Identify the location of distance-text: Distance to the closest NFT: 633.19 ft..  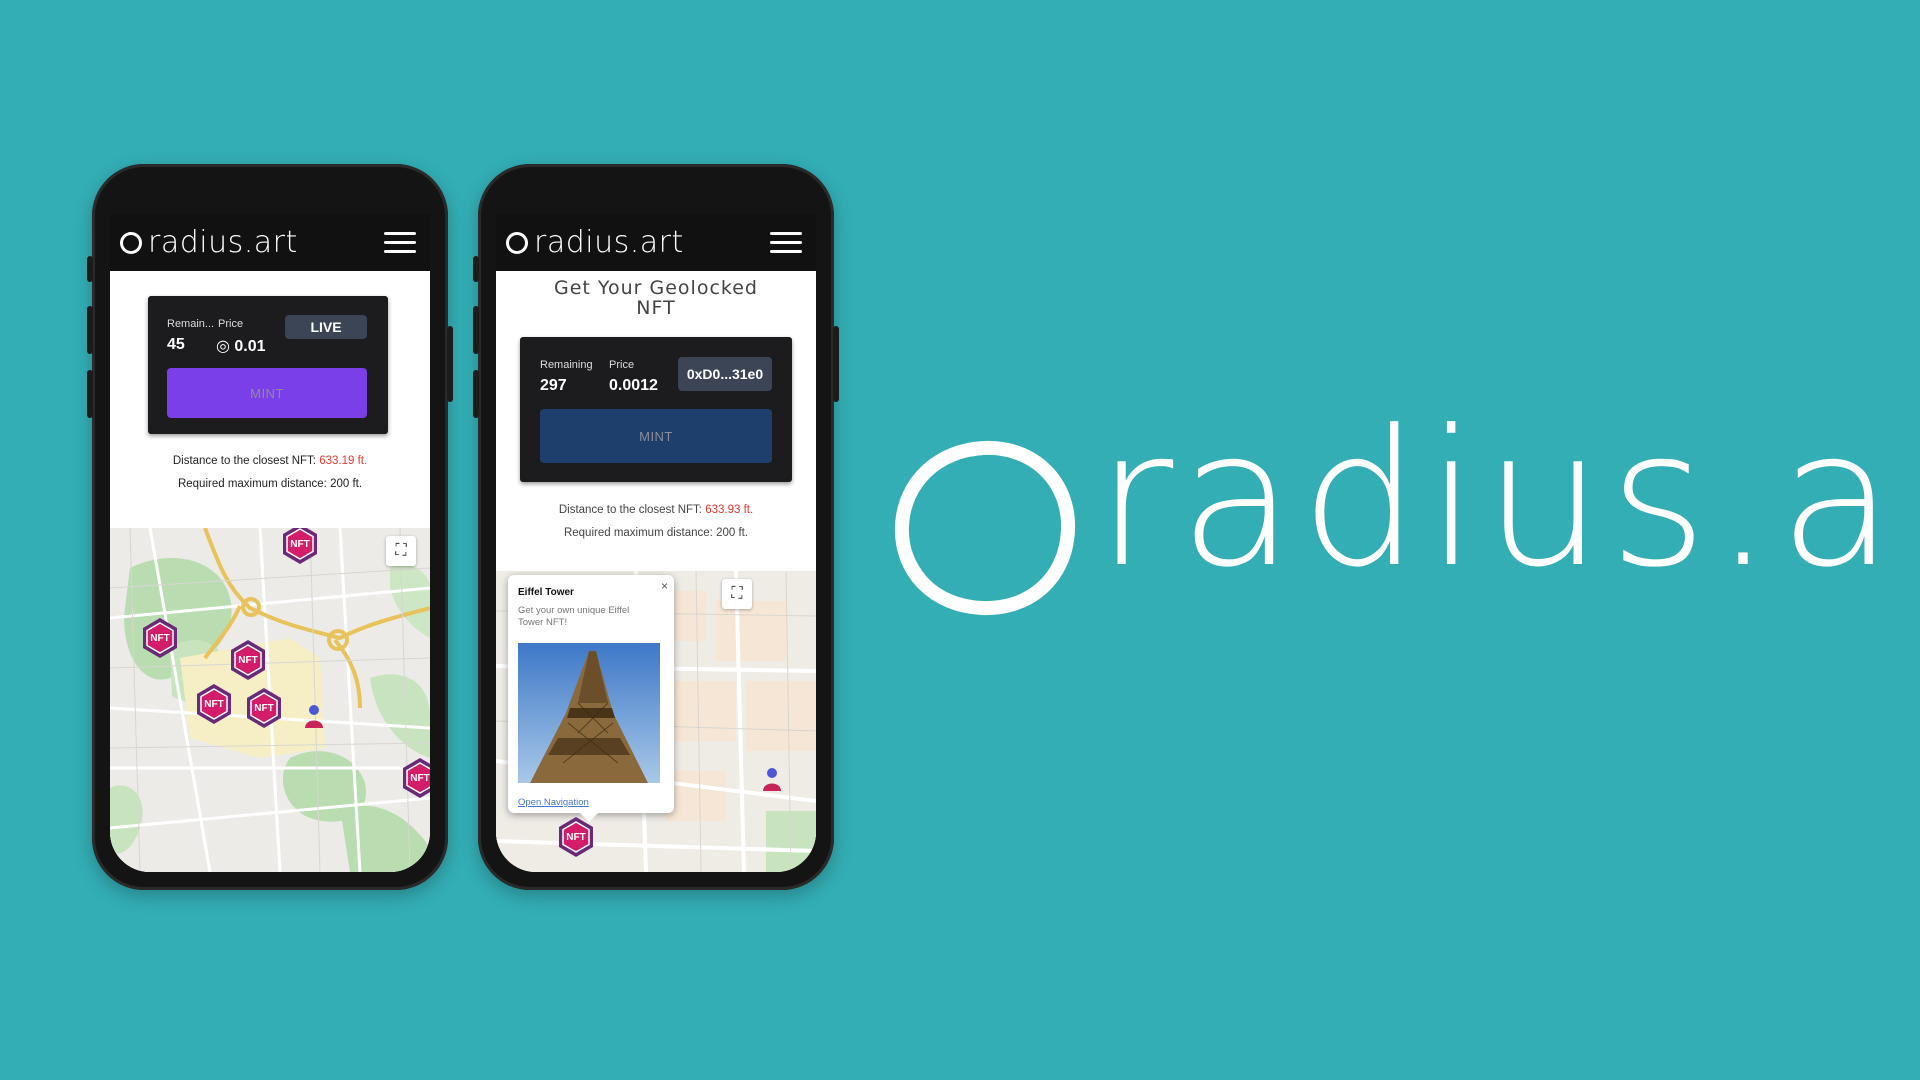
(270, 461).